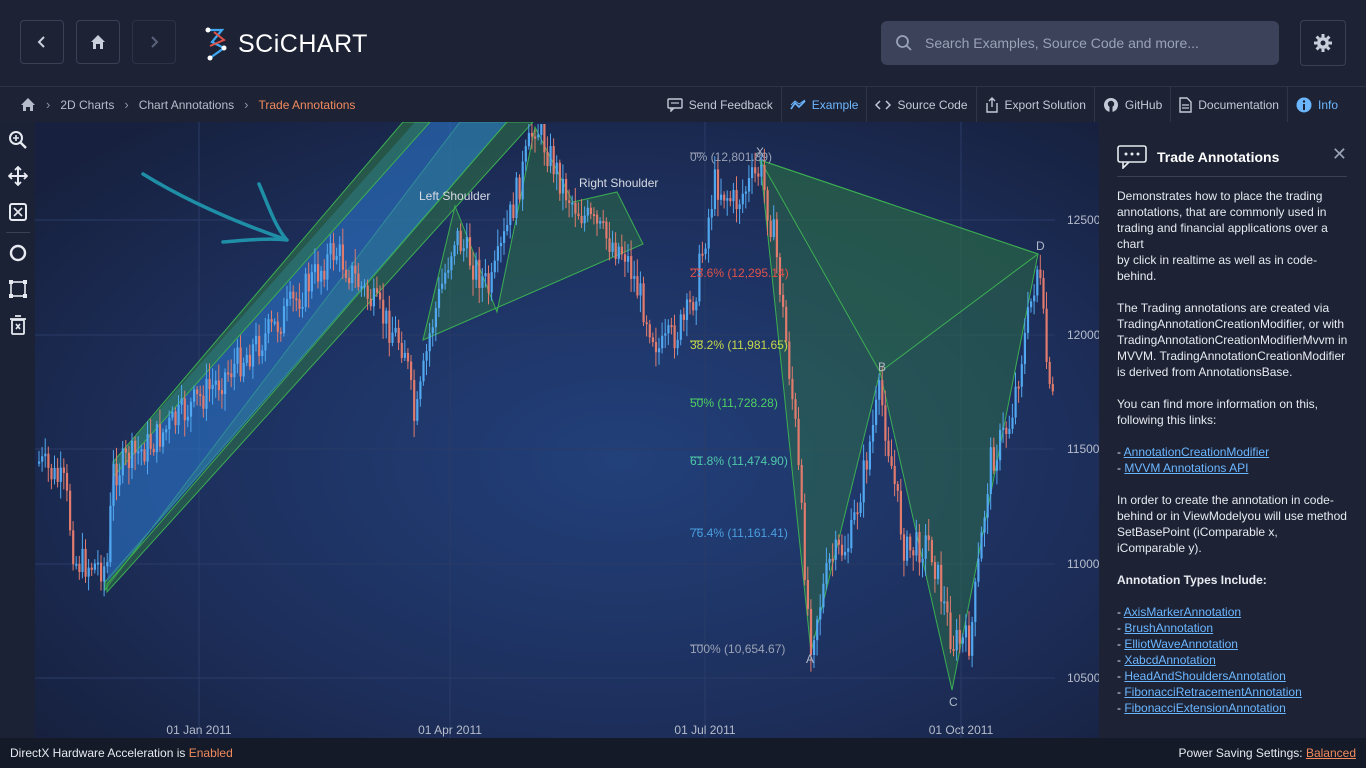  I want to click on hardware-acceleration-value: Enabled, so click(210, 753).